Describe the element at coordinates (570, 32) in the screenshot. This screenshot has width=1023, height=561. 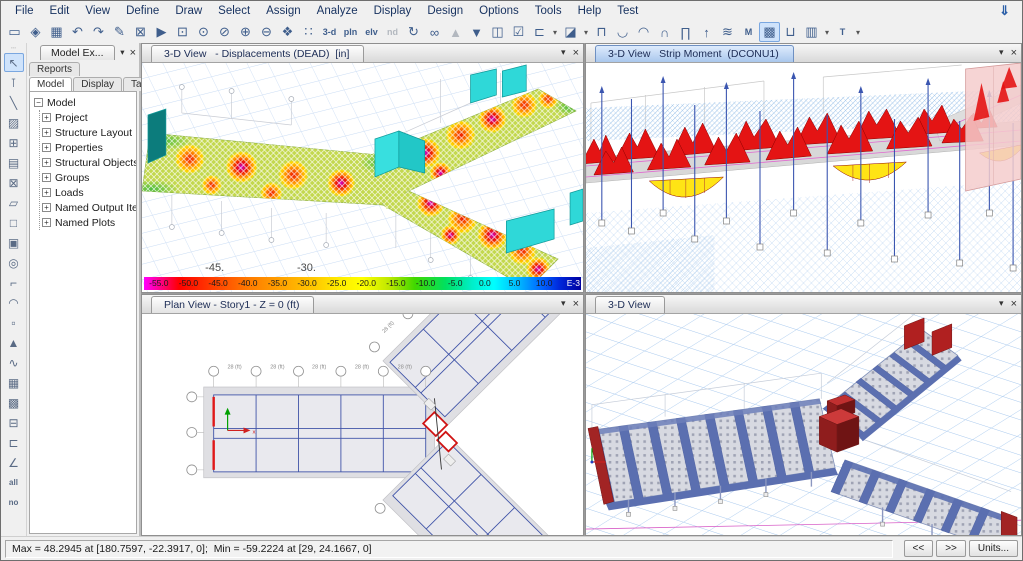
I see `object-view-cube-icon: ◪` at that location.